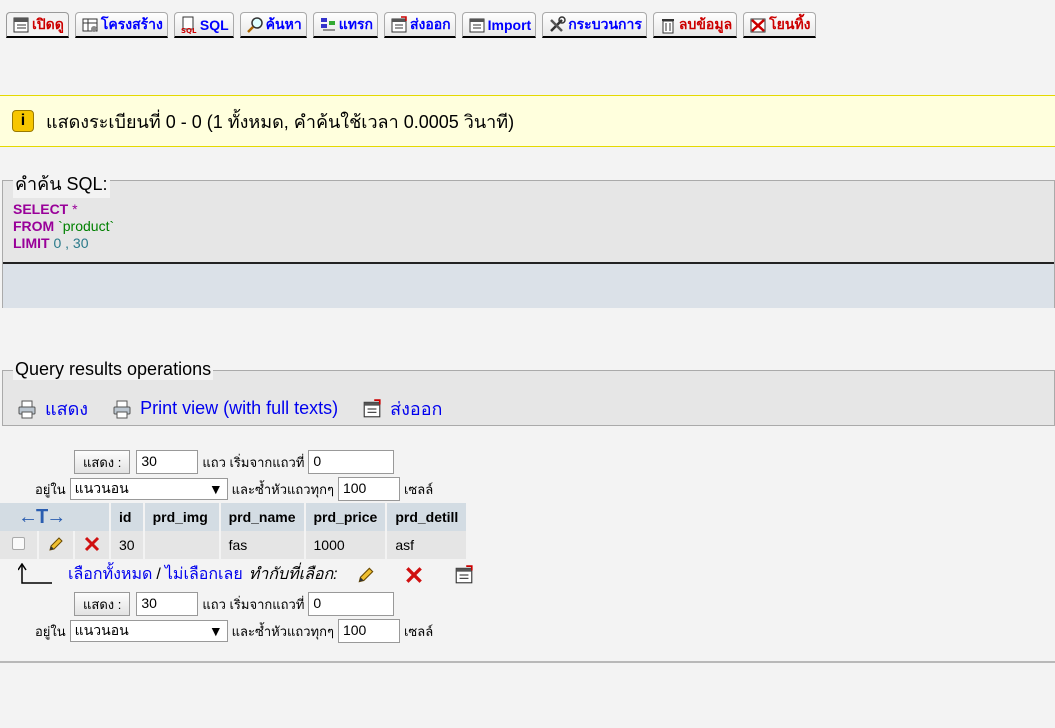  What do you see at coordinates (758, 25) in the screenshot?
I see `drop-icon` at bounding box center [758, 25].